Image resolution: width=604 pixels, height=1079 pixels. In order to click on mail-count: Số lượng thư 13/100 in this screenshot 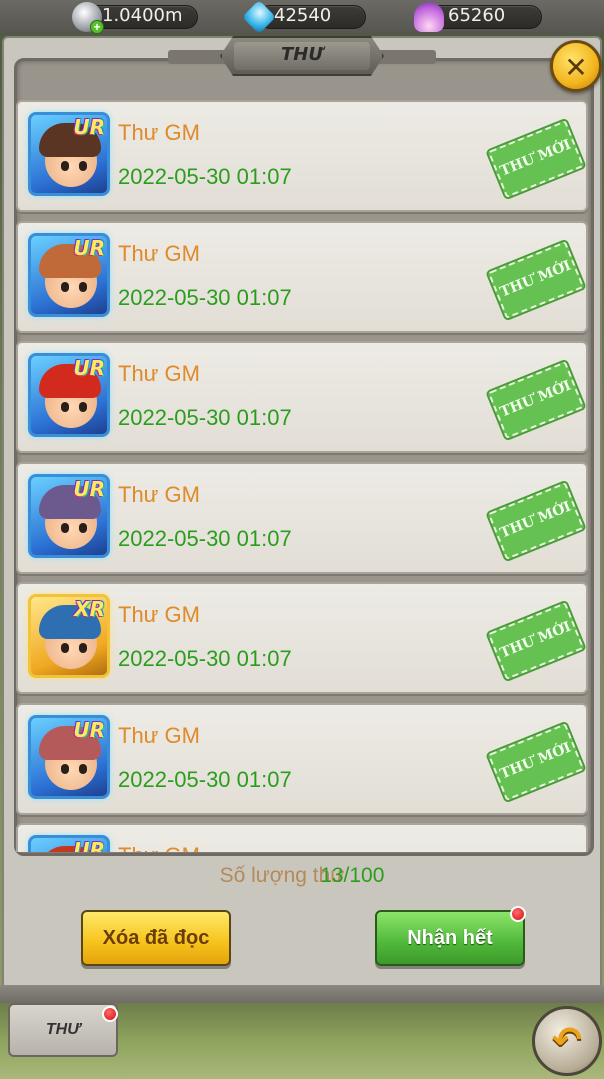, I will do `click(302, 876)`.